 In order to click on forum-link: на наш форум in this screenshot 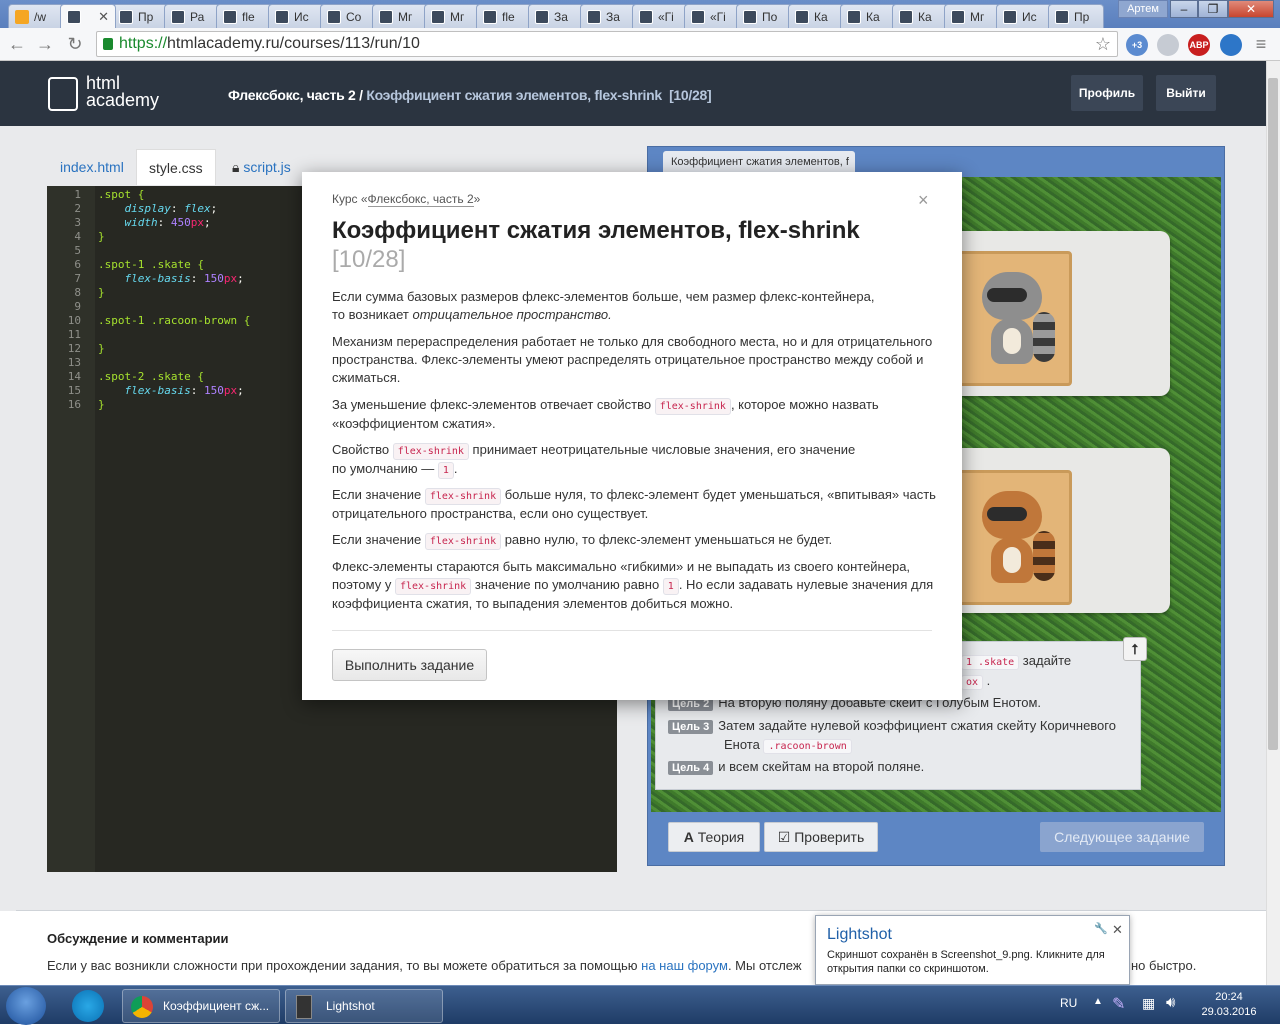, I will do `click(684, 965)`.